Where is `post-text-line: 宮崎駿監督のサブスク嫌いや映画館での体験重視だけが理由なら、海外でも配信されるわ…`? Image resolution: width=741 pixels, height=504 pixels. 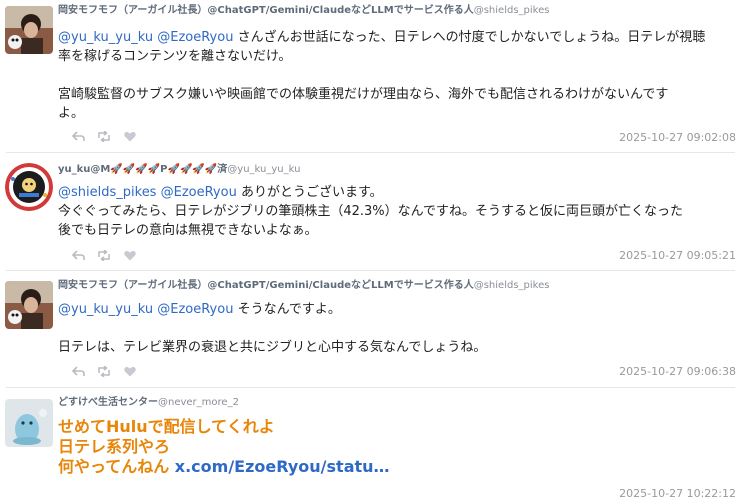 post-text-line: 宮崎駿監督のサブスク嫌いや映画館での体験重視だけが理由なら、海外でも配信されるわ… is located at coordinates (363, 94).